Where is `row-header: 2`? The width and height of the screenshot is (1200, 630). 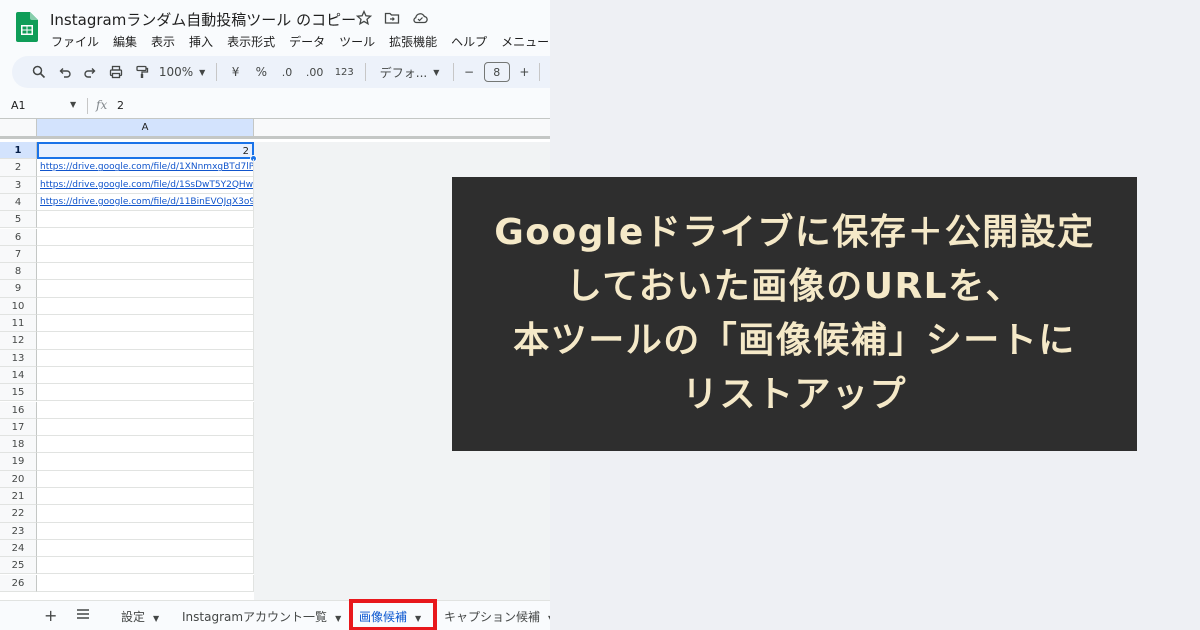 row-header: 2 is located at coordinates (18, 168).